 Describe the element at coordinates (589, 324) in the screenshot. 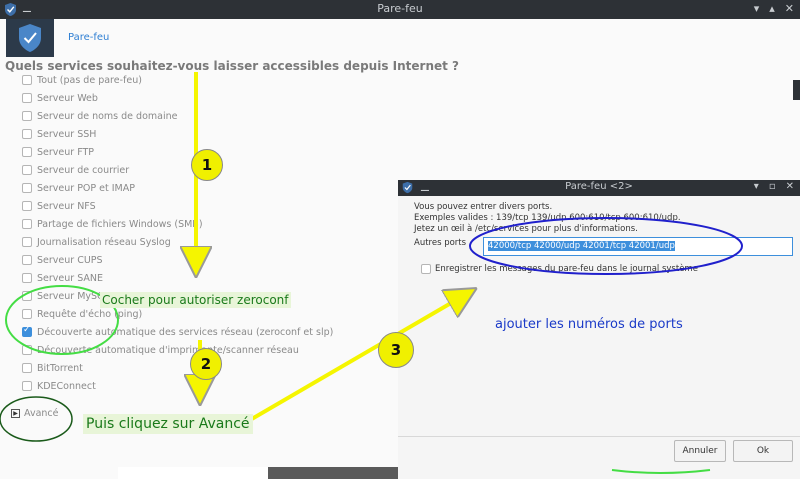

I see `note-ports: ajouter les numéros de ports` at that location.